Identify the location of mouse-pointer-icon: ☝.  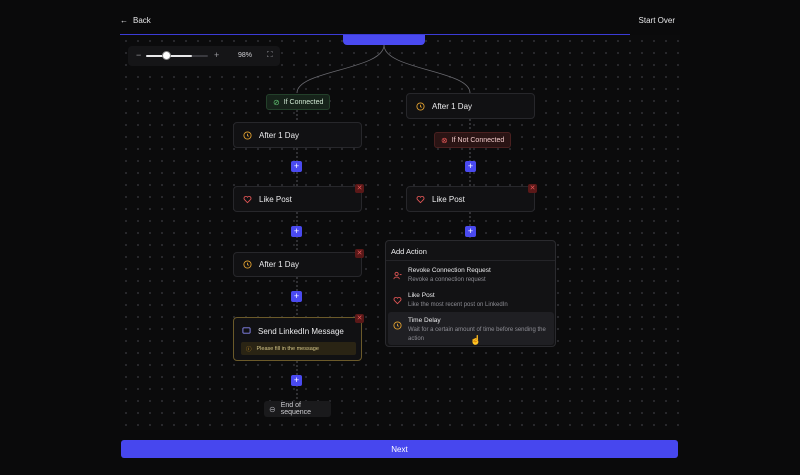
(476, 340).